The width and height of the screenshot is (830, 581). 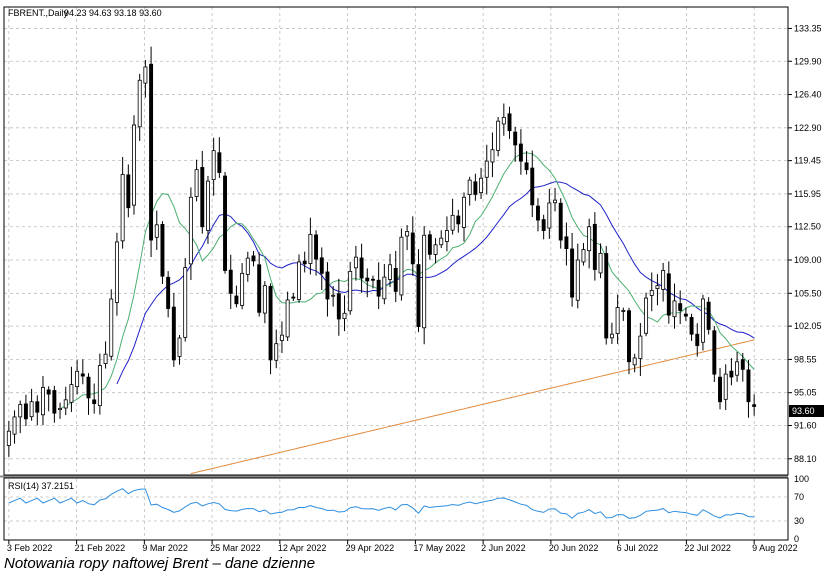 I want to click on price-tick-label: 122.90, so click(x=808, y=128).